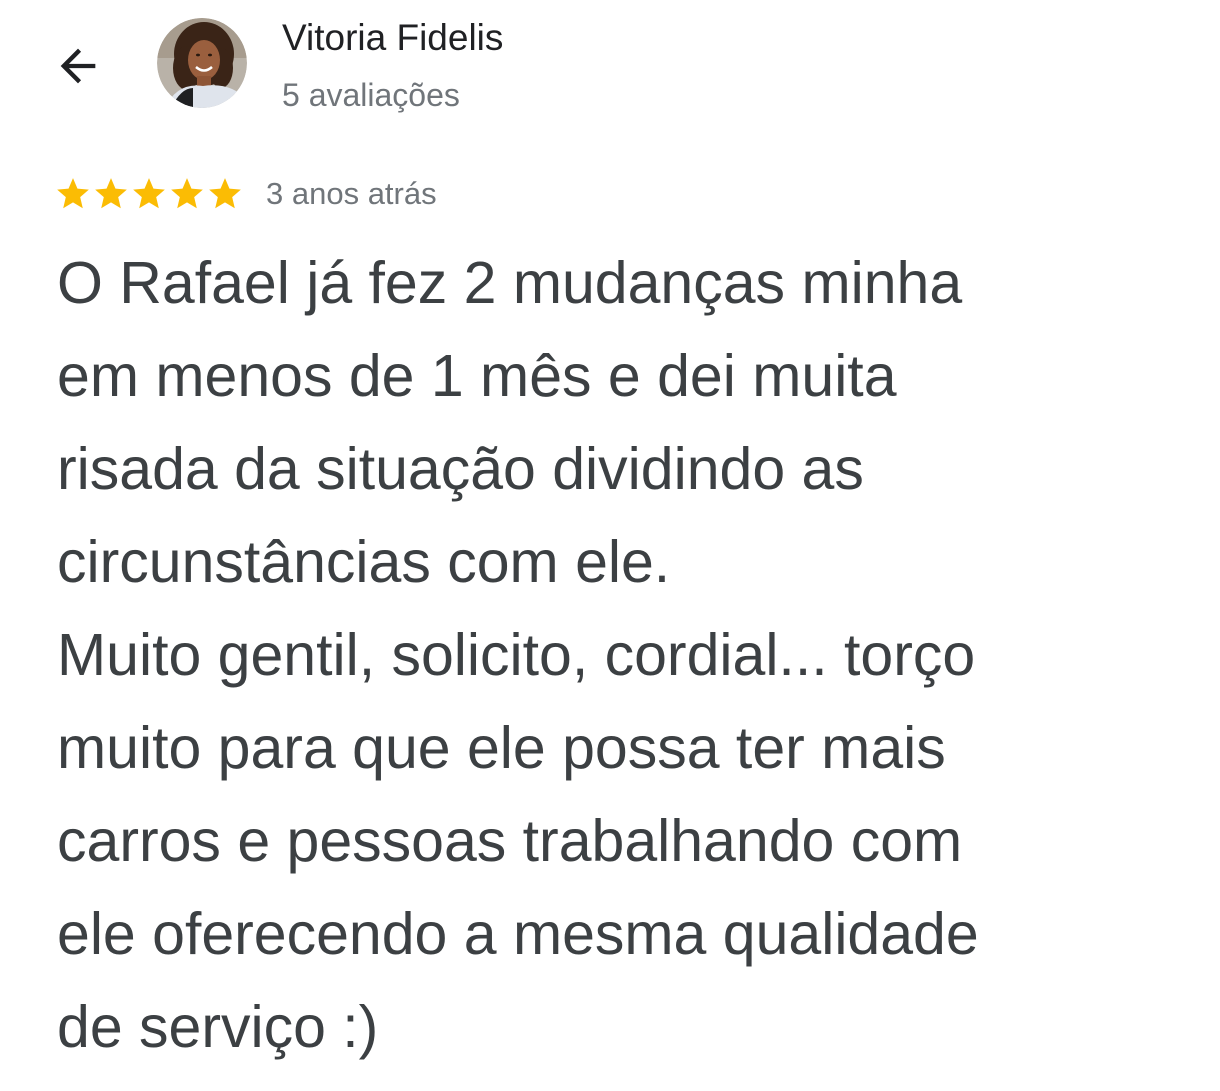  I want to click on user-photo-avatar, so click(202, 63).